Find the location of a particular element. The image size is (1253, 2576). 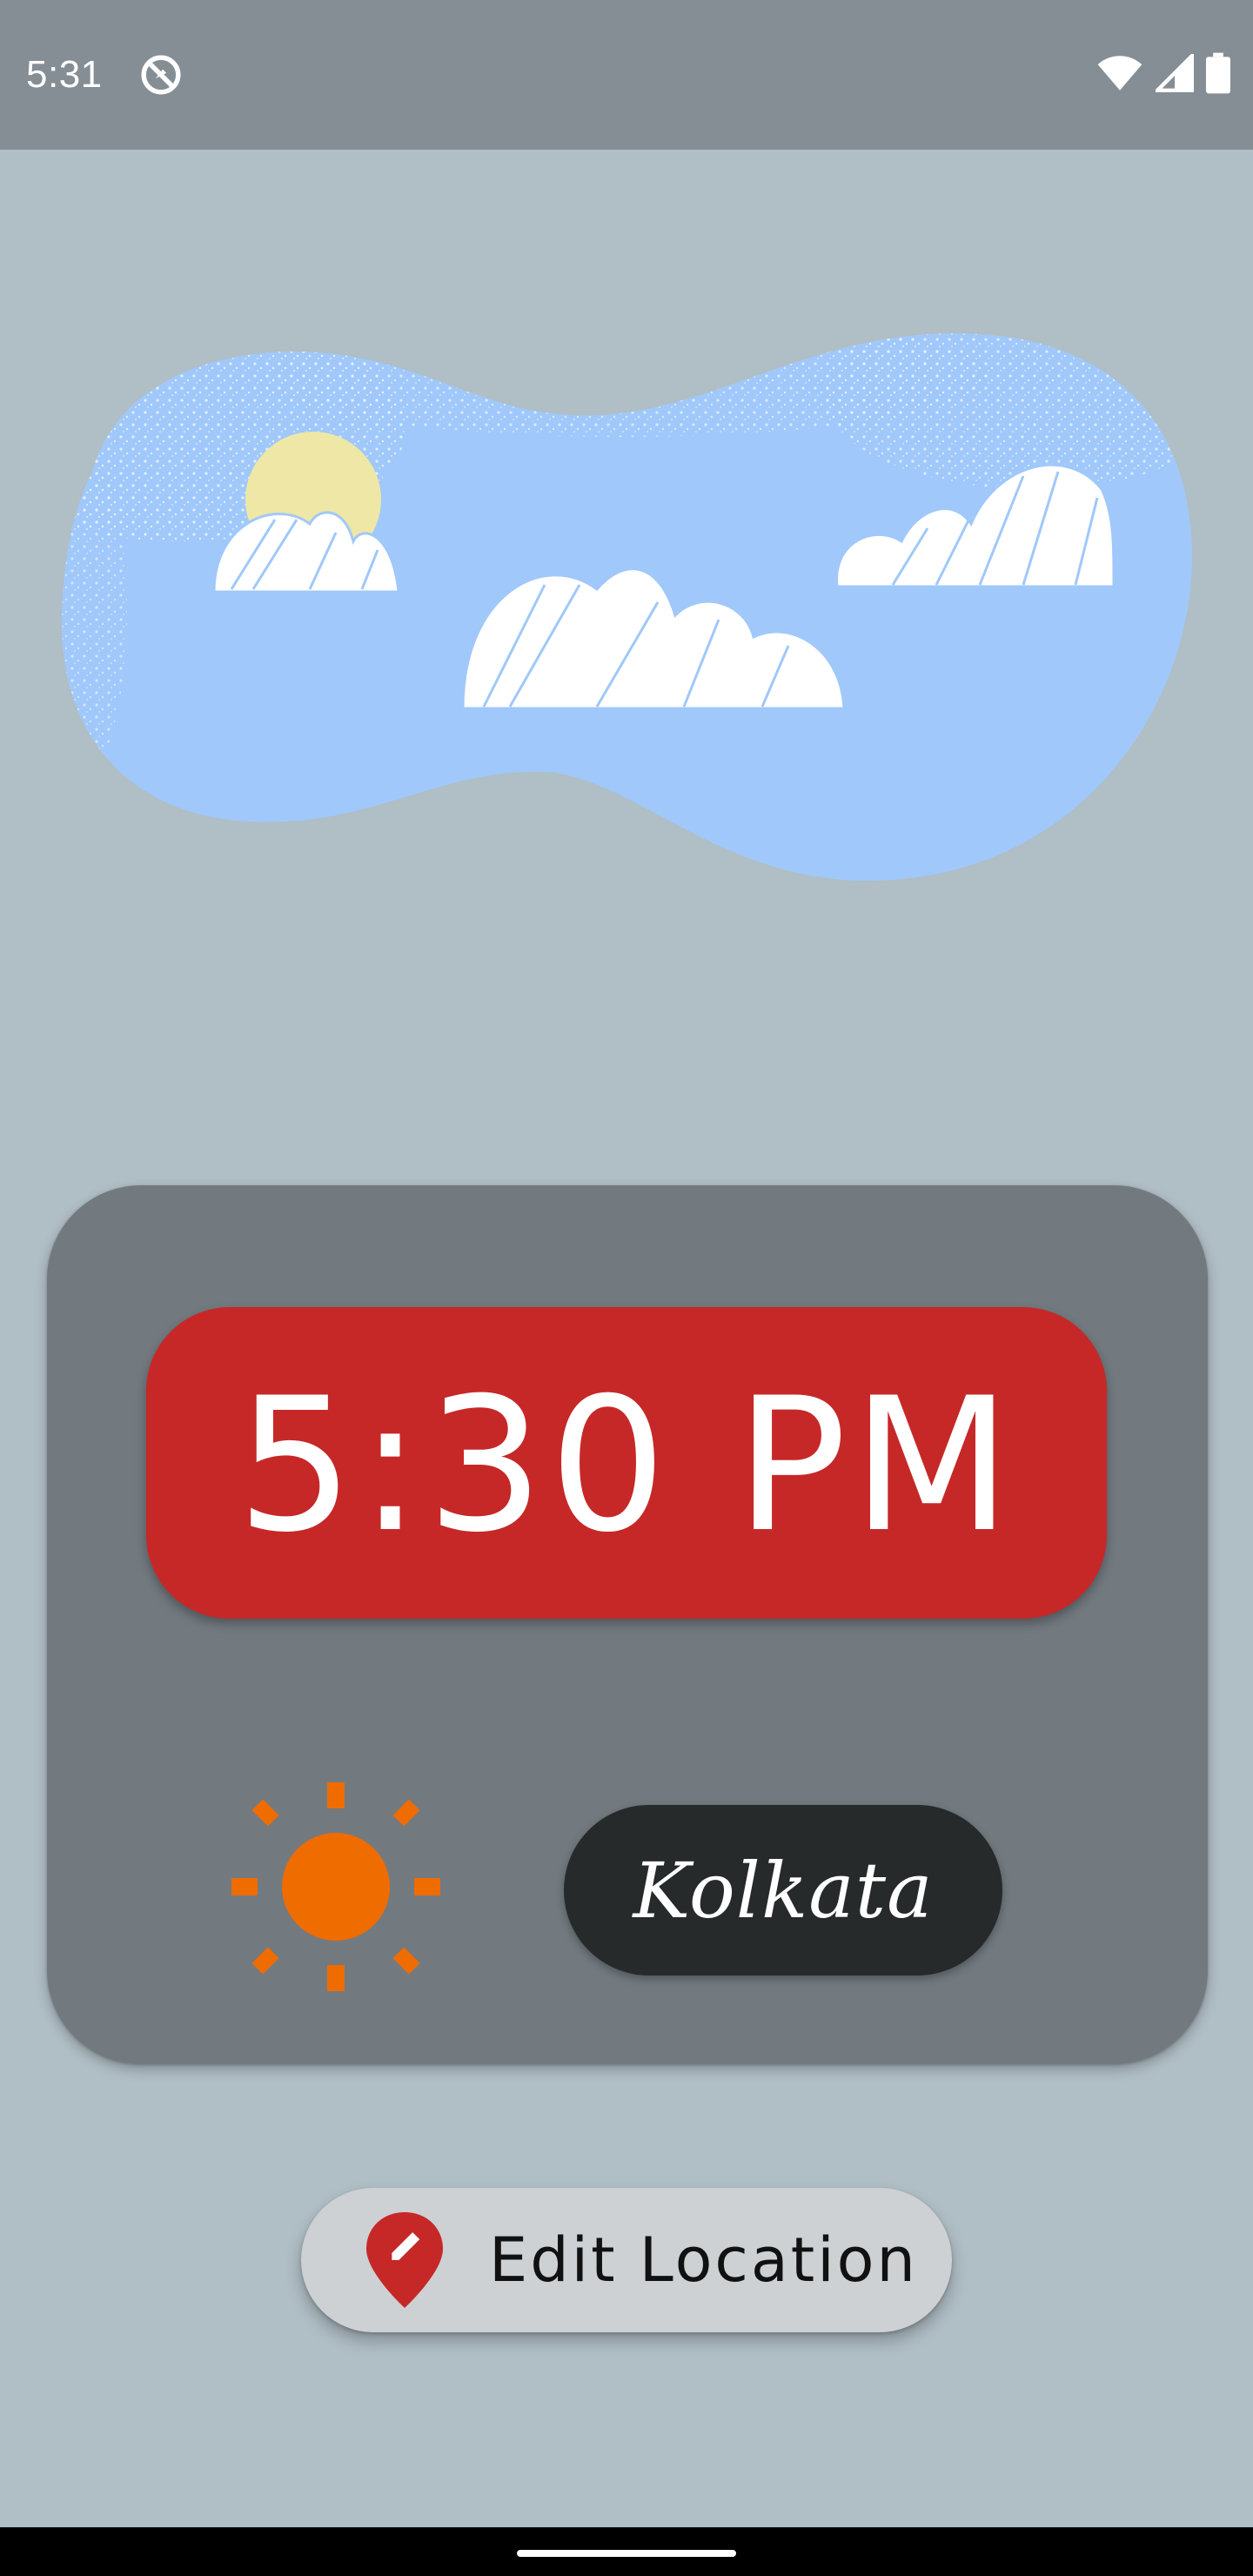

status-time: 5:31 is located at coordinates (64, 74).